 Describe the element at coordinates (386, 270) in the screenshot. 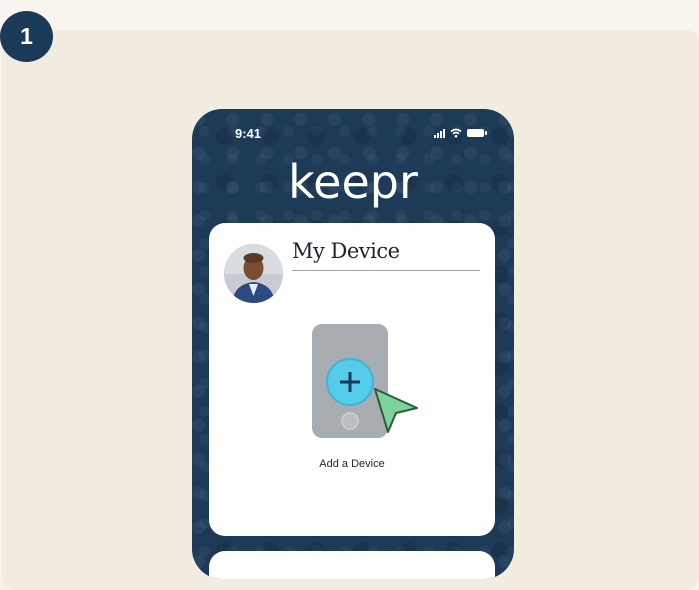

I see `title-divider` at that location.